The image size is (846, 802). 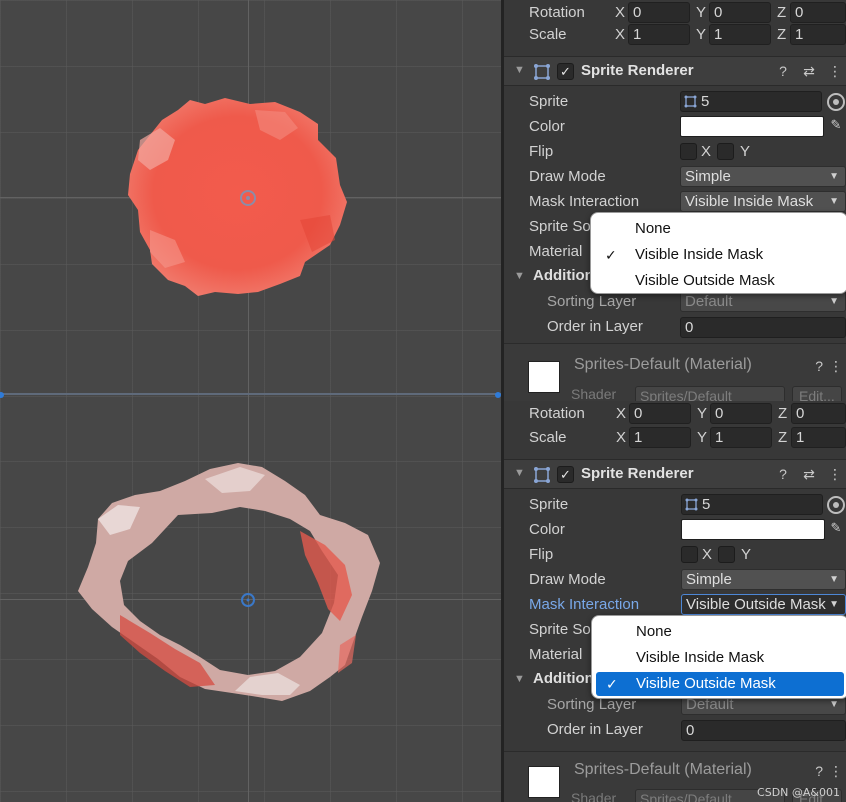 I want to click on sorting-layer-dropdown: Default ▼, so click(x=763, y=301).